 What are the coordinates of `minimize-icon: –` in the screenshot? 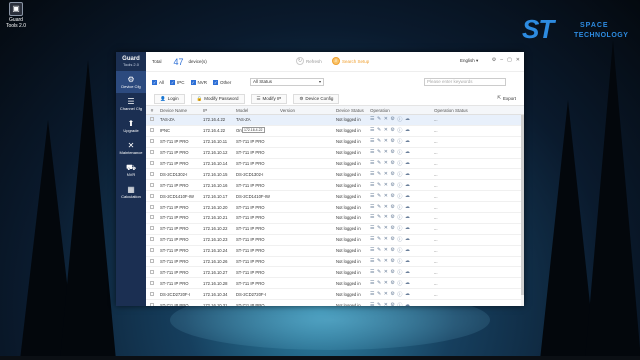 It's located at (501, 60).